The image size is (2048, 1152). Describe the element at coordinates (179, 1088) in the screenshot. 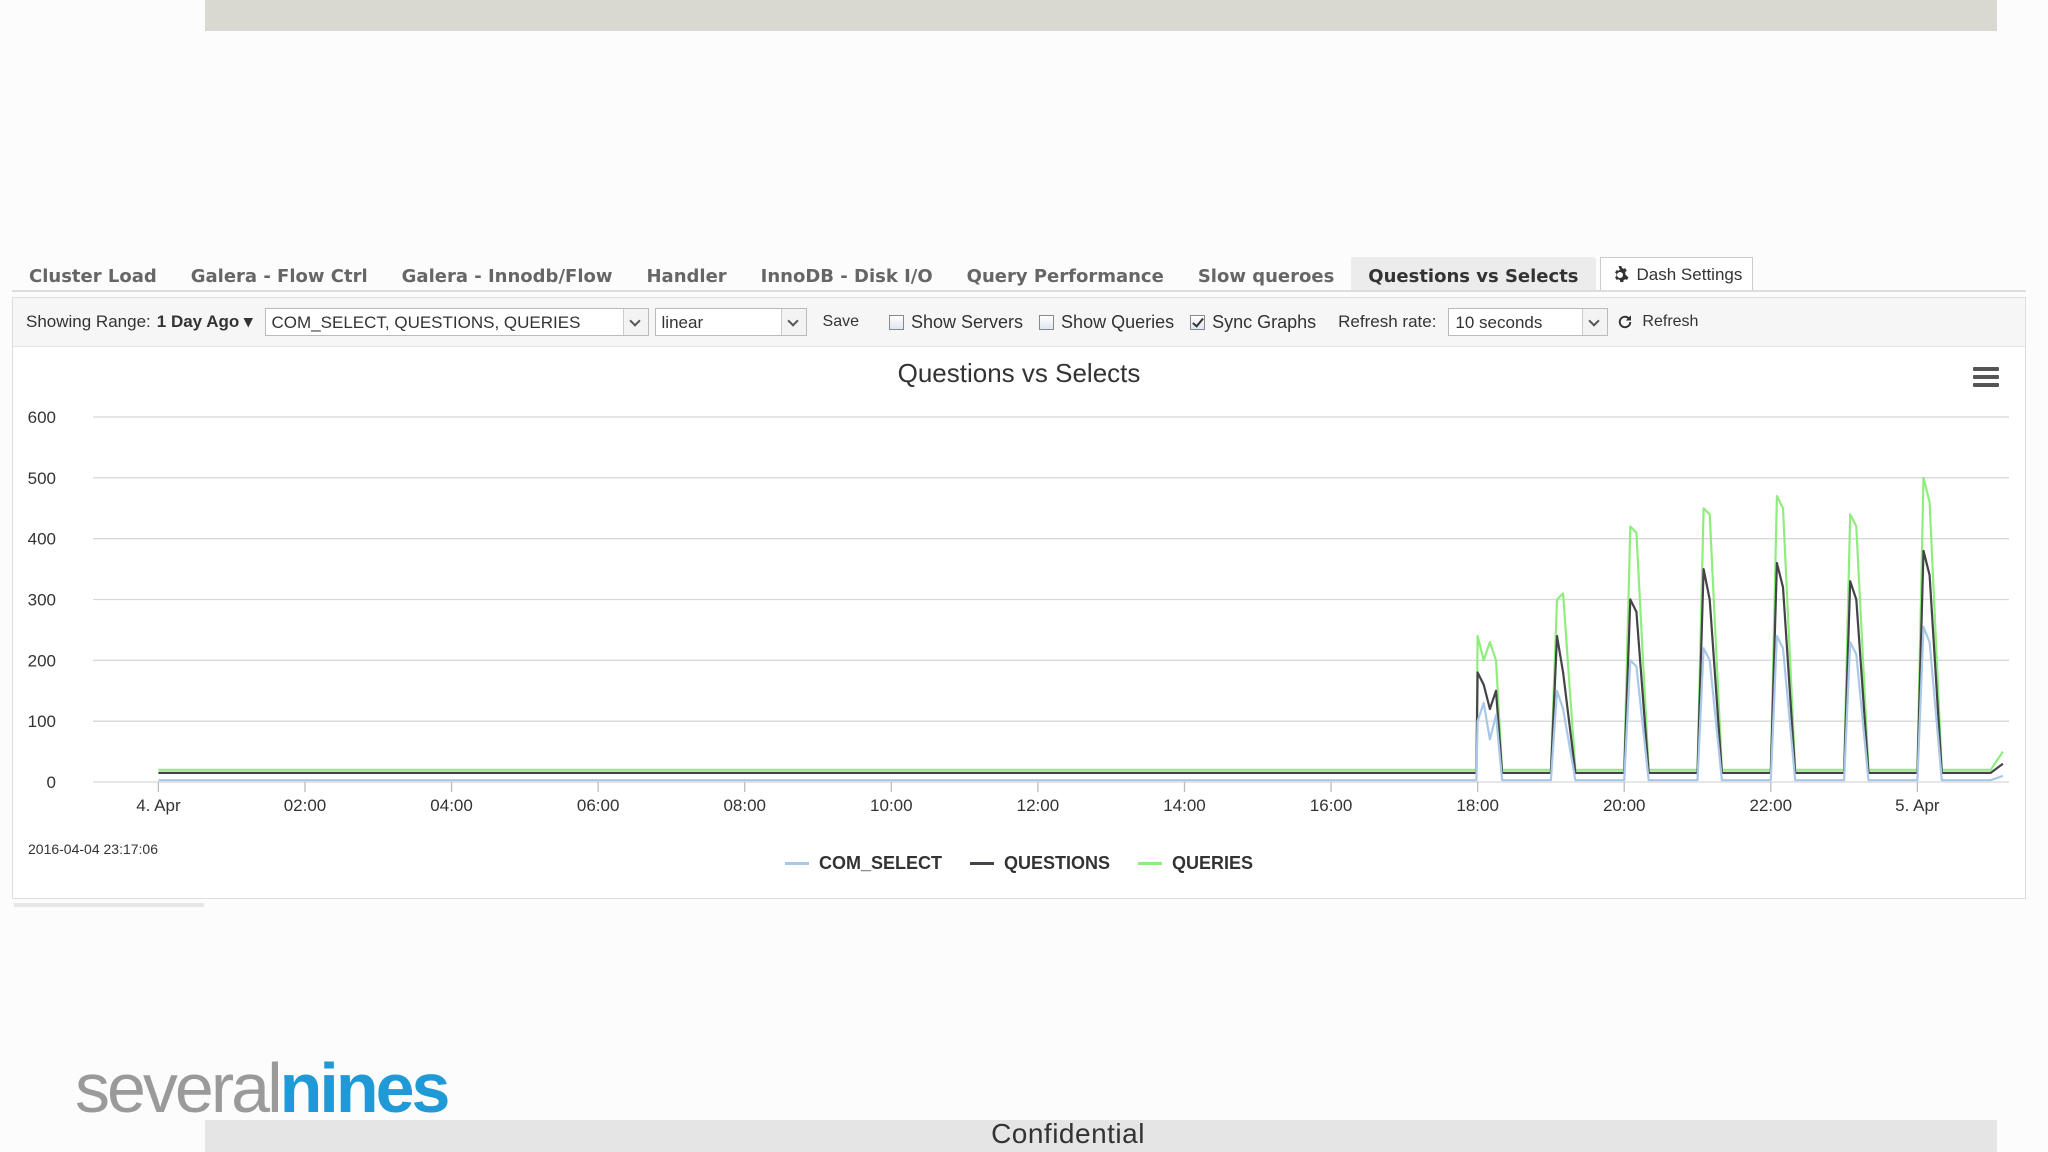

I see `logo-text-several: several` at that location.